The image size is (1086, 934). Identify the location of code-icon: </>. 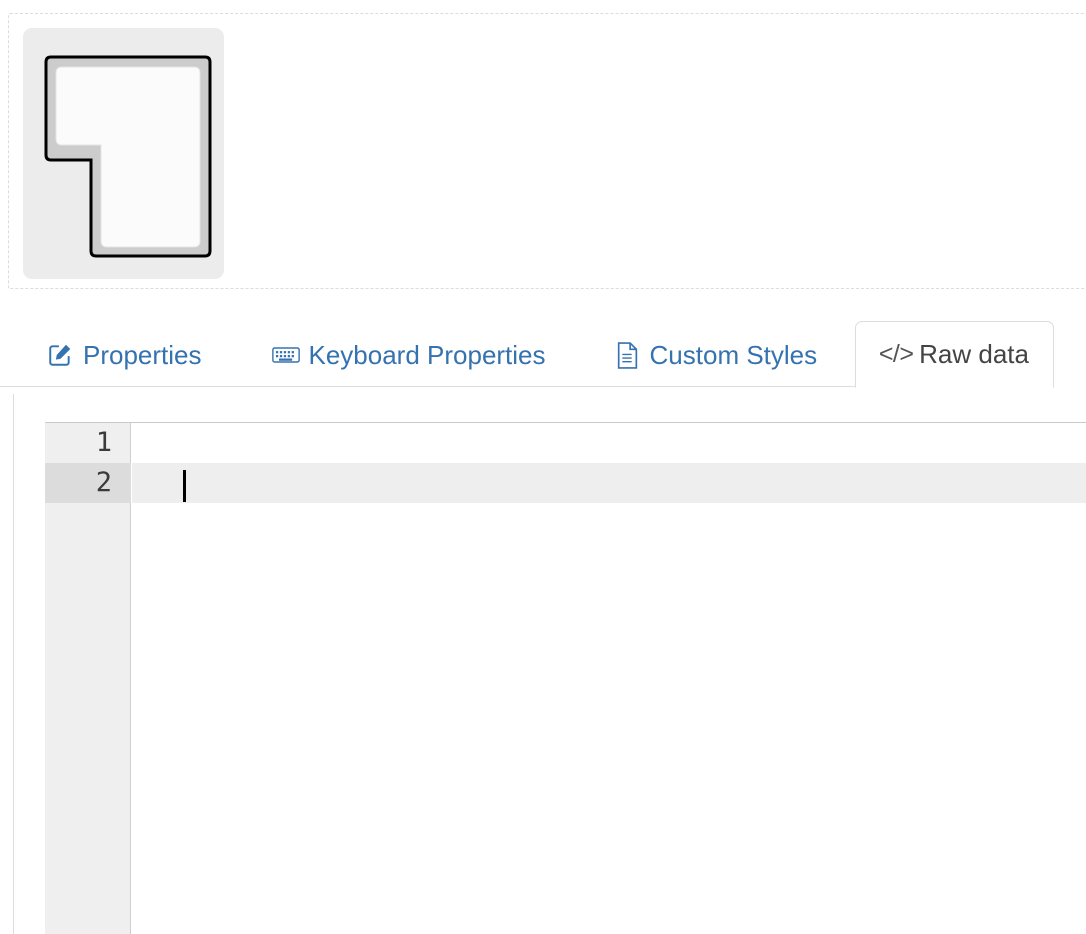
(896, 354).